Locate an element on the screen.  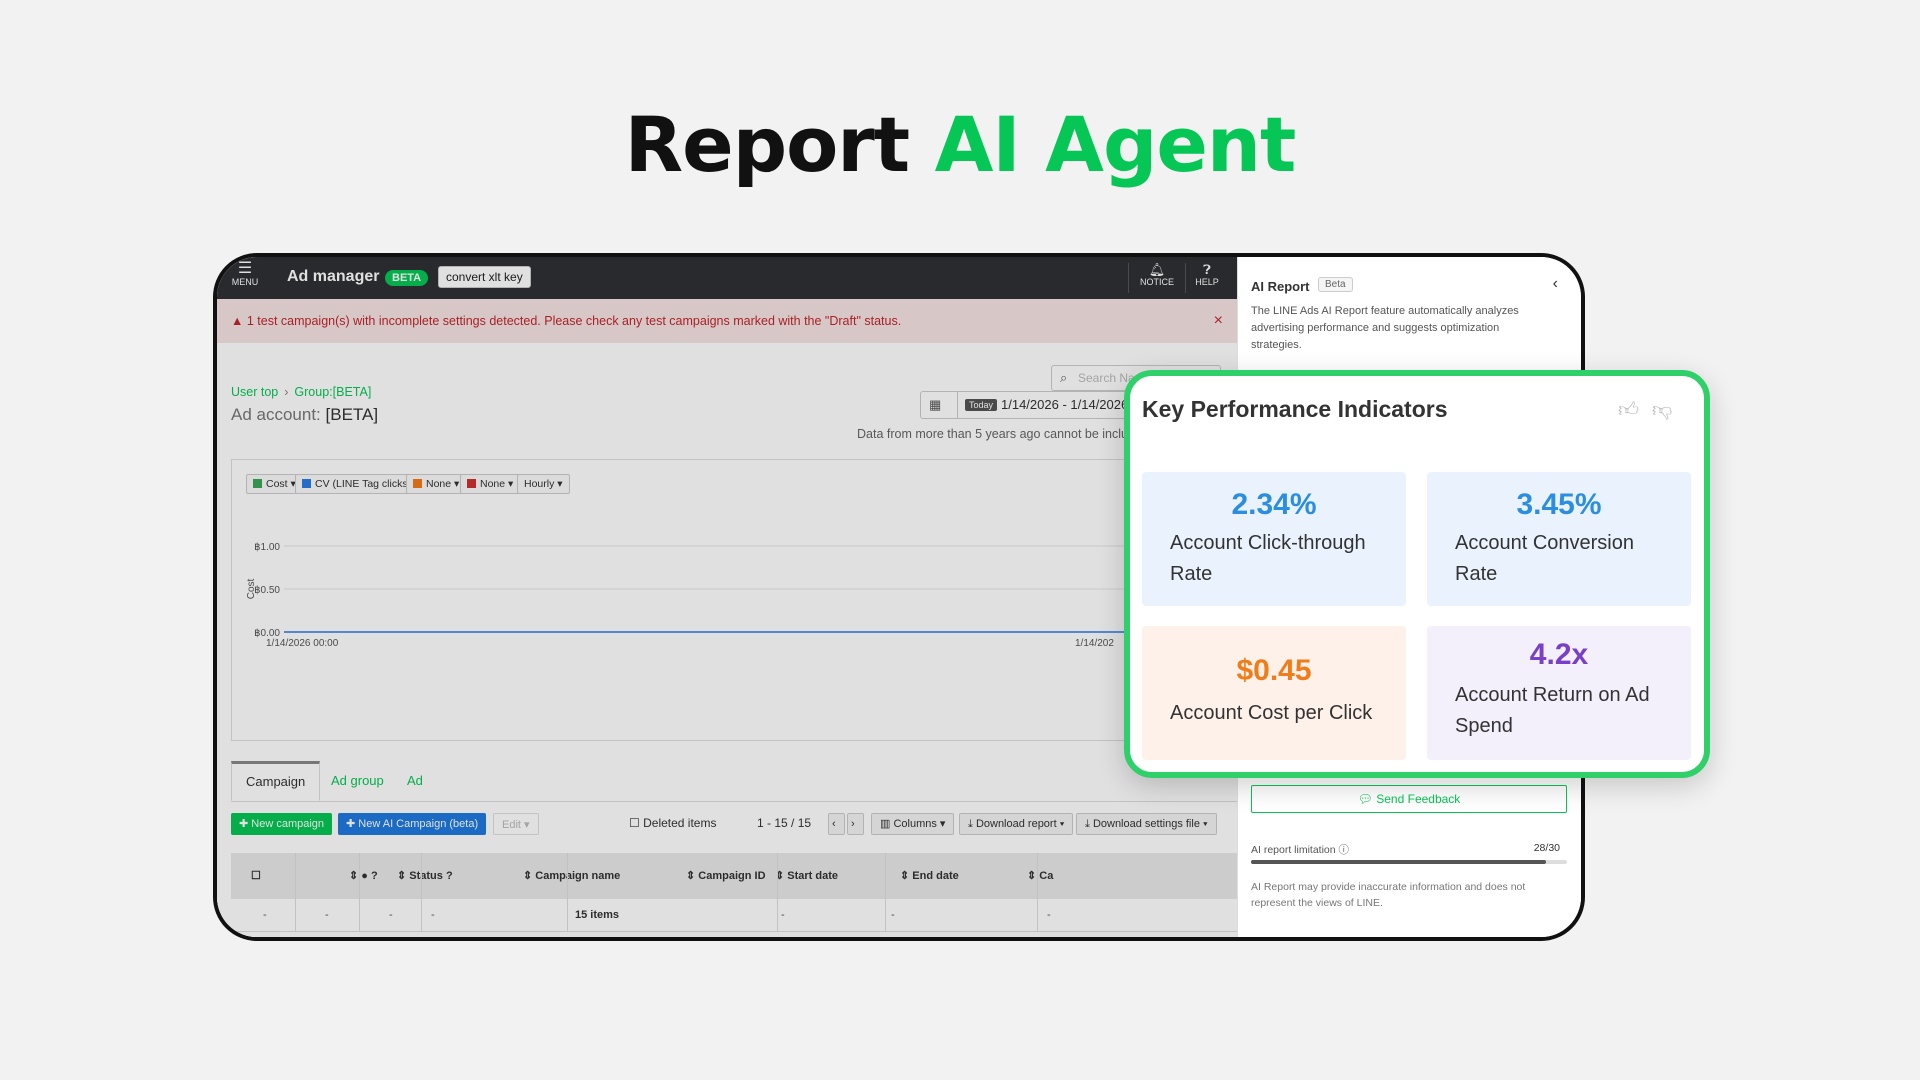
new-ai-campaign-button: ✚ New AI Campaign (beta) is located at coordinates (412, 824).